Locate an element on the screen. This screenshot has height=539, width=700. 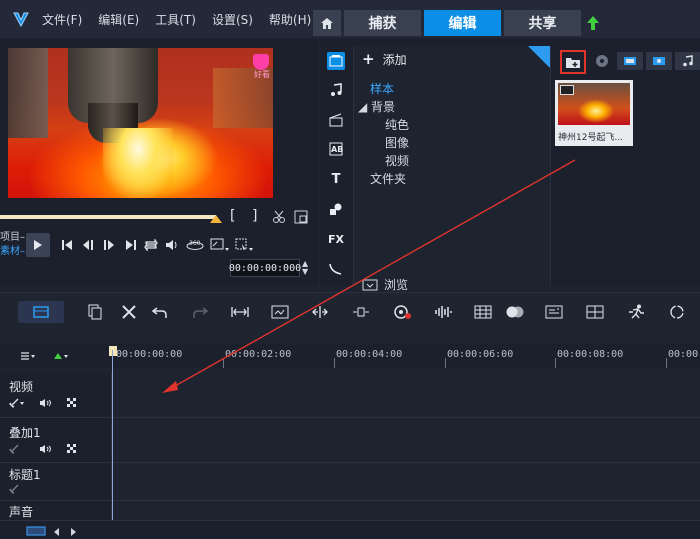
grid-button is located at coordinates (595, 312).